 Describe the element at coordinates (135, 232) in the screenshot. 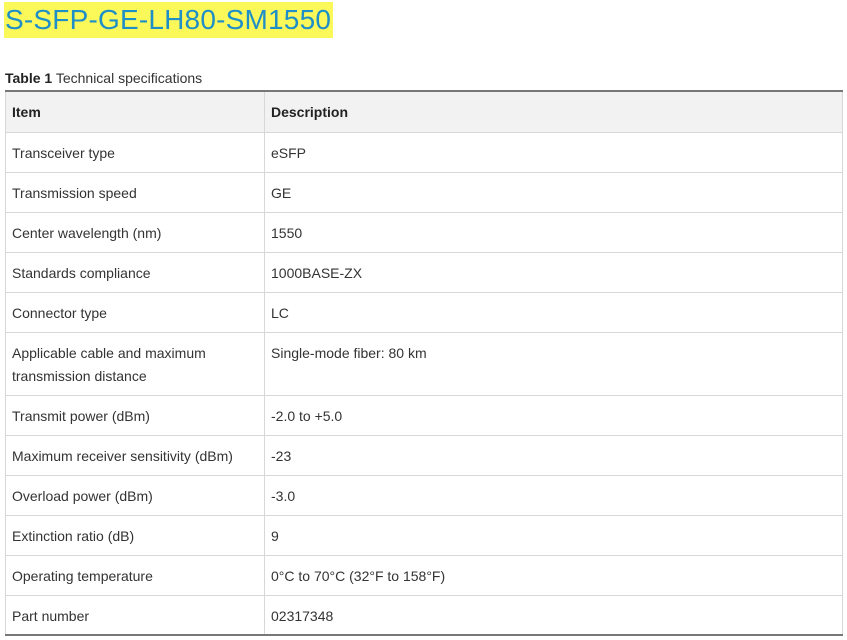

I see `row-item-cell: Center wavelength (nm)` at that location.